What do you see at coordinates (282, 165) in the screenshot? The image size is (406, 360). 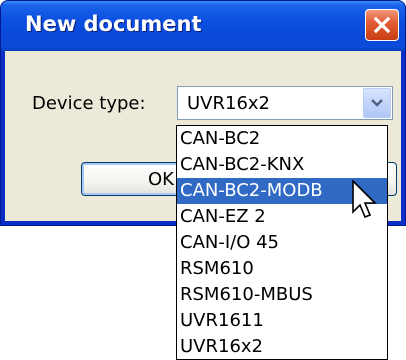 I see `dropdown-item-can-bc2-knx: CAN-BC2-KNX` at bounding box center [282, 165].